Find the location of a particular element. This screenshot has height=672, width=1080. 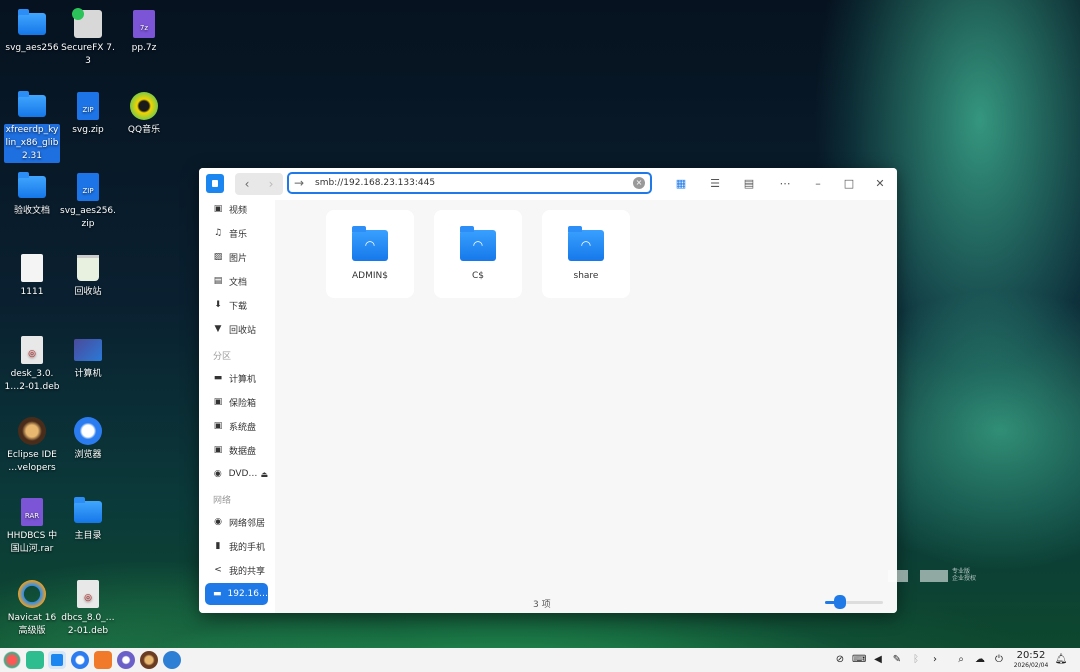

close-button: ✕ is located at coordinates (880, 184).